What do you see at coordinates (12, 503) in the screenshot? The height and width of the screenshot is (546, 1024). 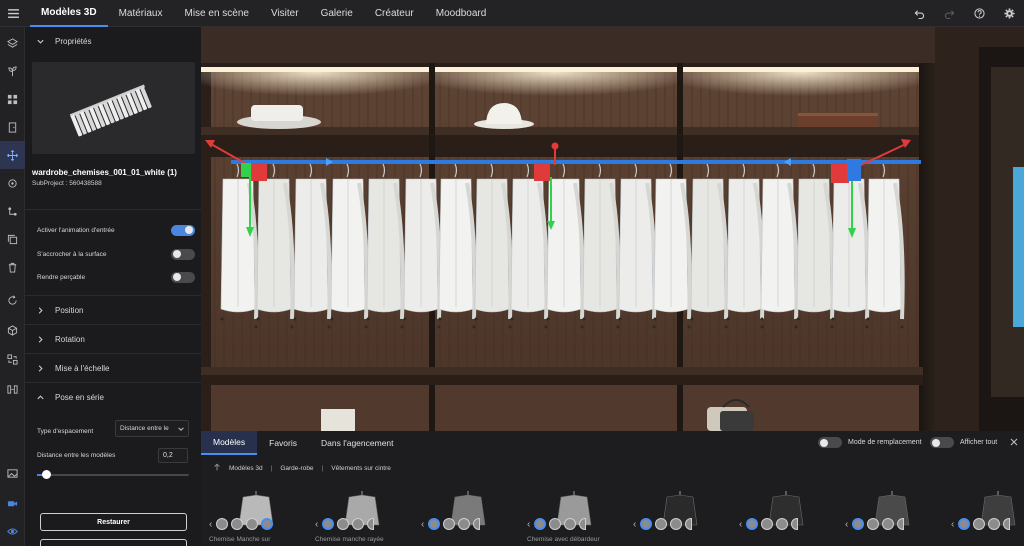 I see `camera-icon` at bounding box center [12, 503].